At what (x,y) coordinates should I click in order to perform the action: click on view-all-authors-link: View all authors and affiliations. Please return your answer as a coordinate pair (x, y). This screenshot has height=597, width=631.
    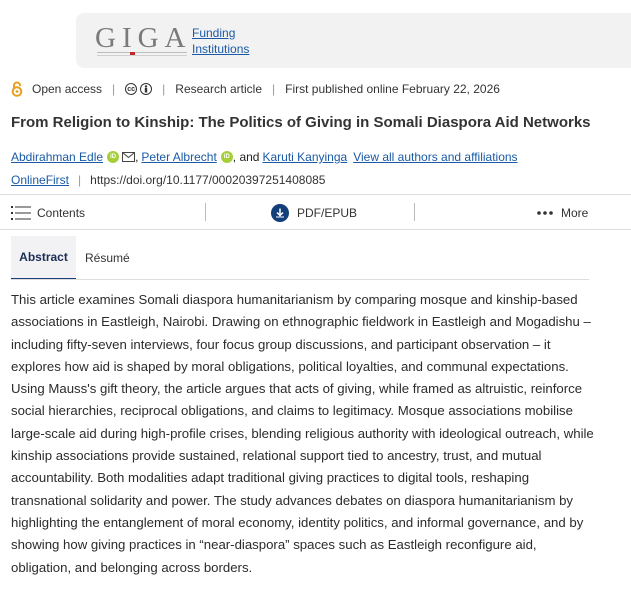
    Looking at the image, I should click on (435, 157).